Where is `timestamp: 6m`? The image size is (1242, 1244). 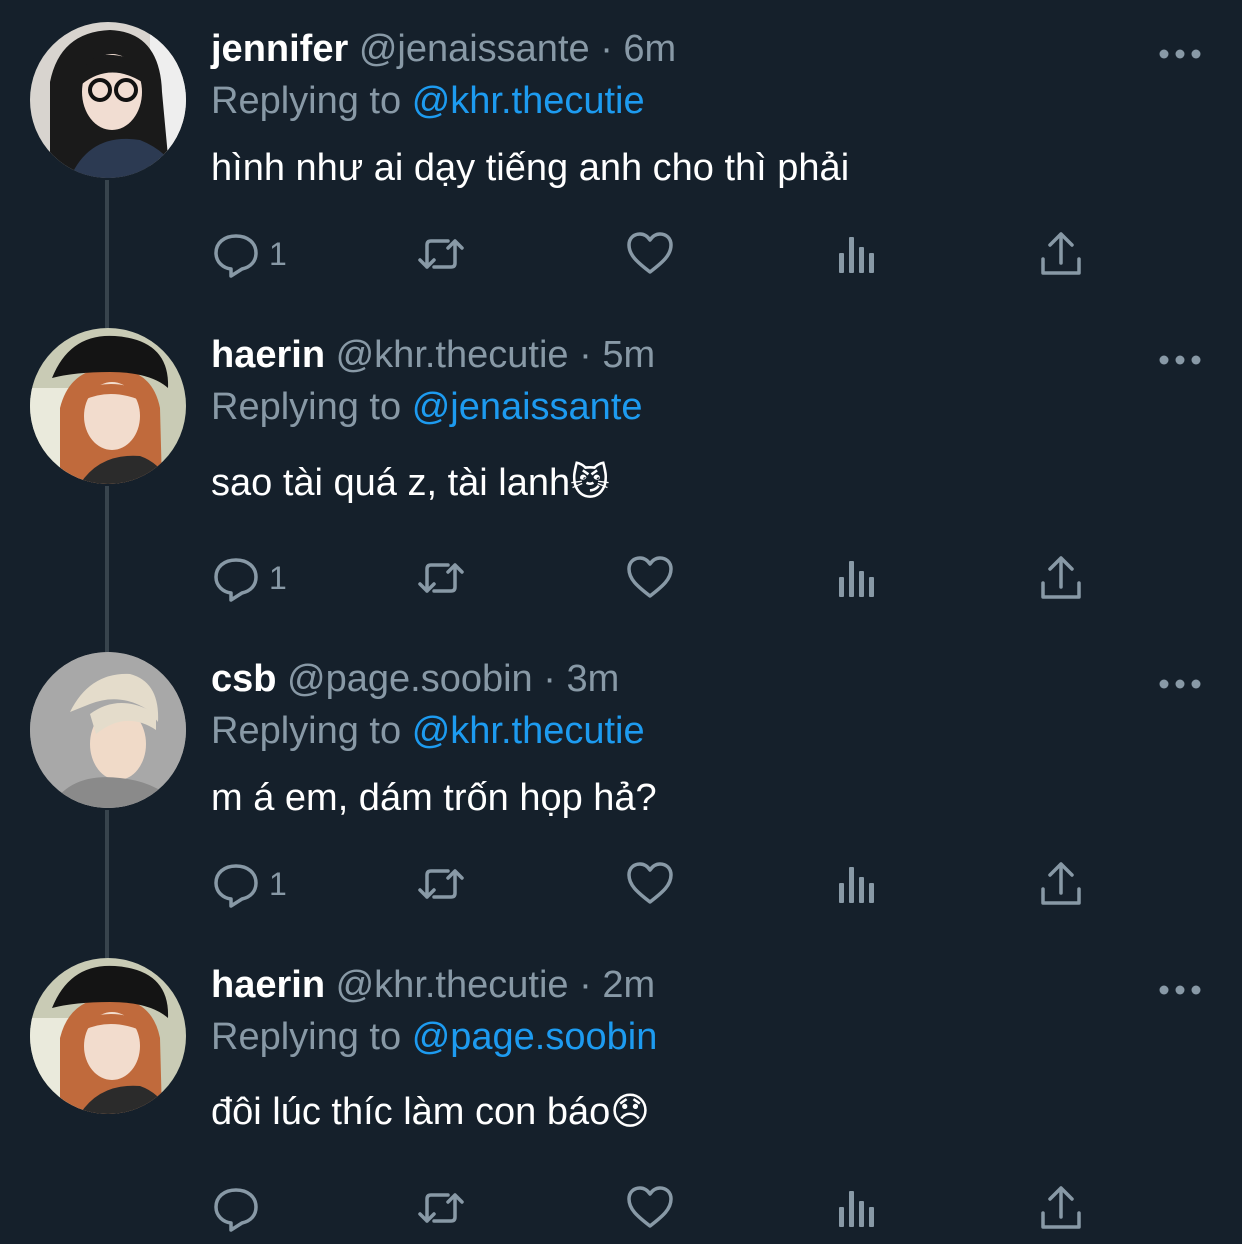
timestamp: 6m is located at coordinates (649, 49).